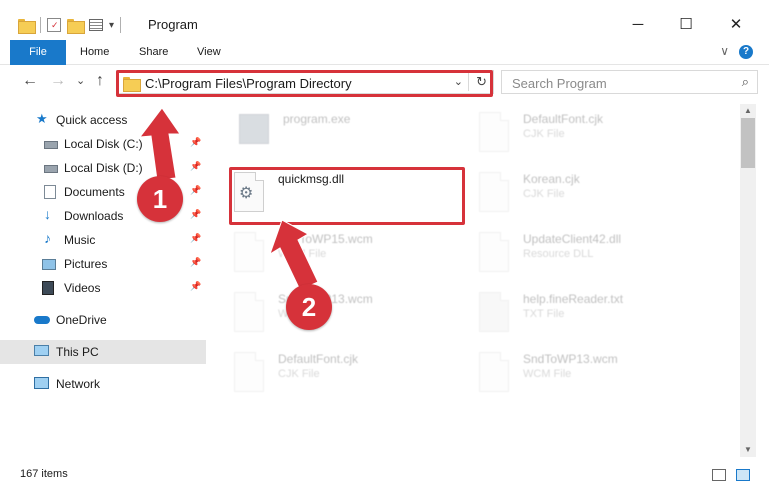  What do you see at coordinates (746, 52) in the screenshot?
I see `help-icon: ?` at bounding box center [746, 52].